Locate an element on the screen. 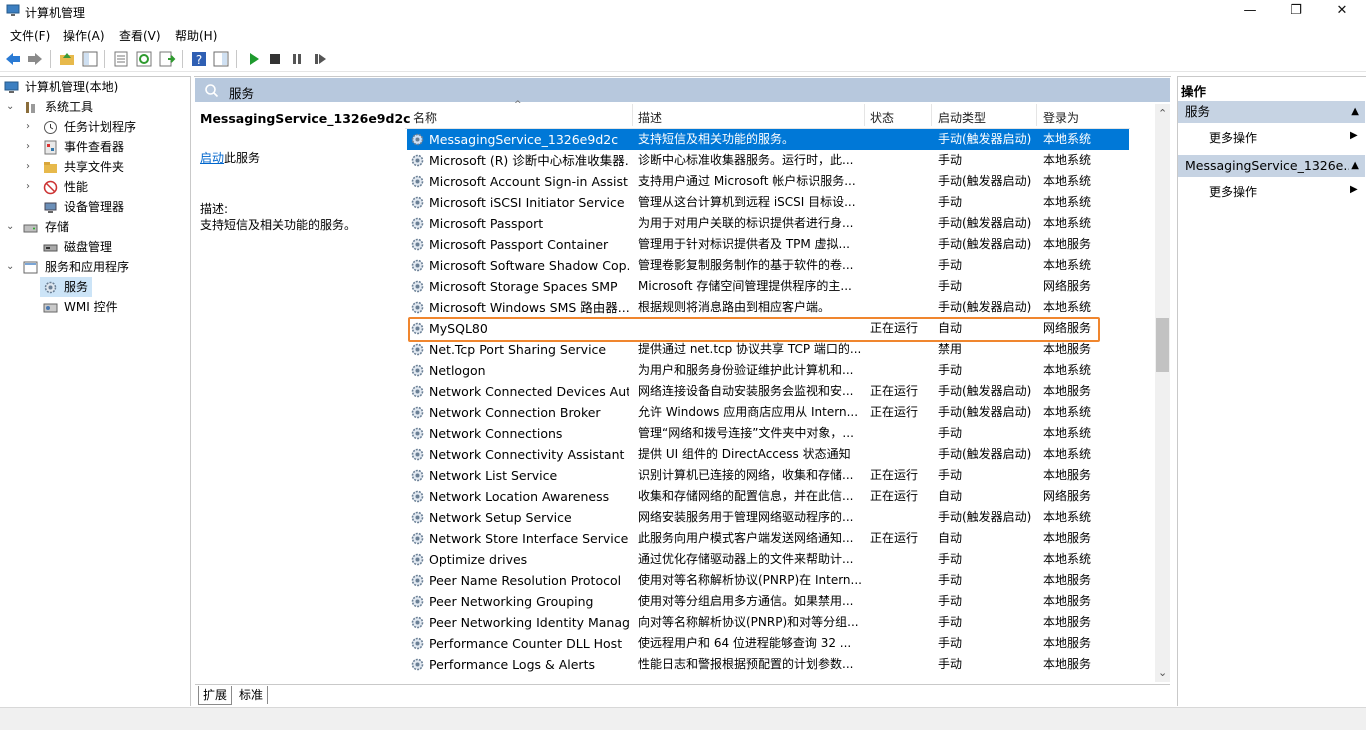 The height and width of the screenshot is (730, 1366). computer-management-icon is located at coordinates (11, 87).